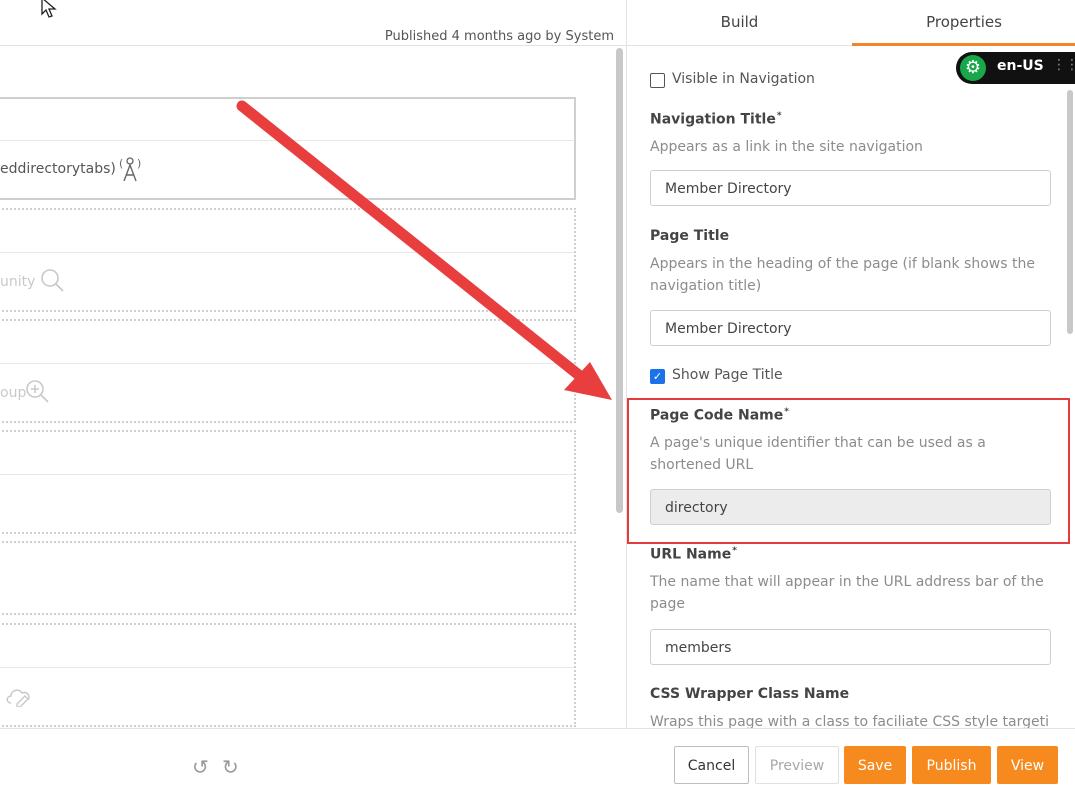 Image resolution: width=1075 pixels, height=802 pixels. What do you see at coordinates (963, 44) in the screenshot?
I see `active-tab-indicator` at bounding box center [963, 44].